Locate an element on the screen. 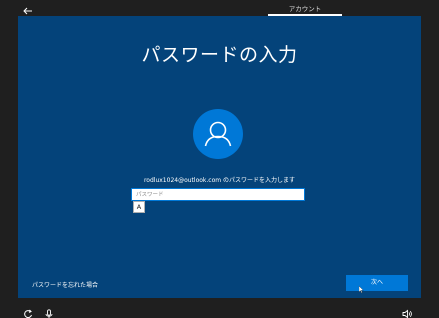 This screenshot has height=318, width=439. password-field is located at coordinates (218, 194).